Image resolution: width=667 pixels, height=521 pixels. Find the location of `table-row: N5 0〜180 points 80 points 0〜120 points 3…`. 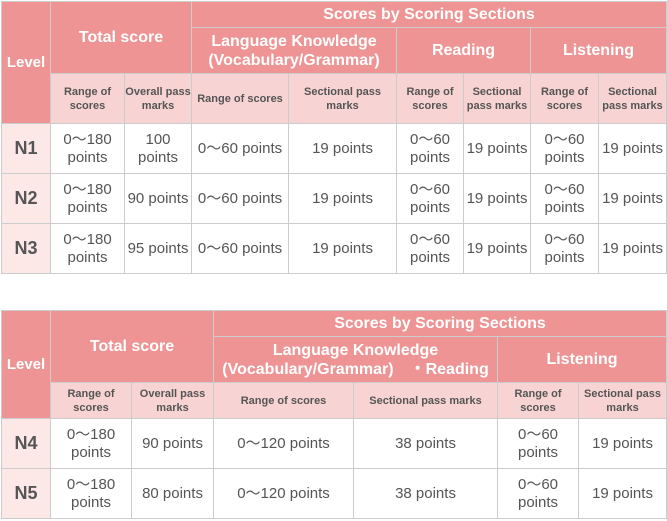

table-row: N5 0〜180 points 80 points 0〜120 points 3… is located at coordinates (334, 493).